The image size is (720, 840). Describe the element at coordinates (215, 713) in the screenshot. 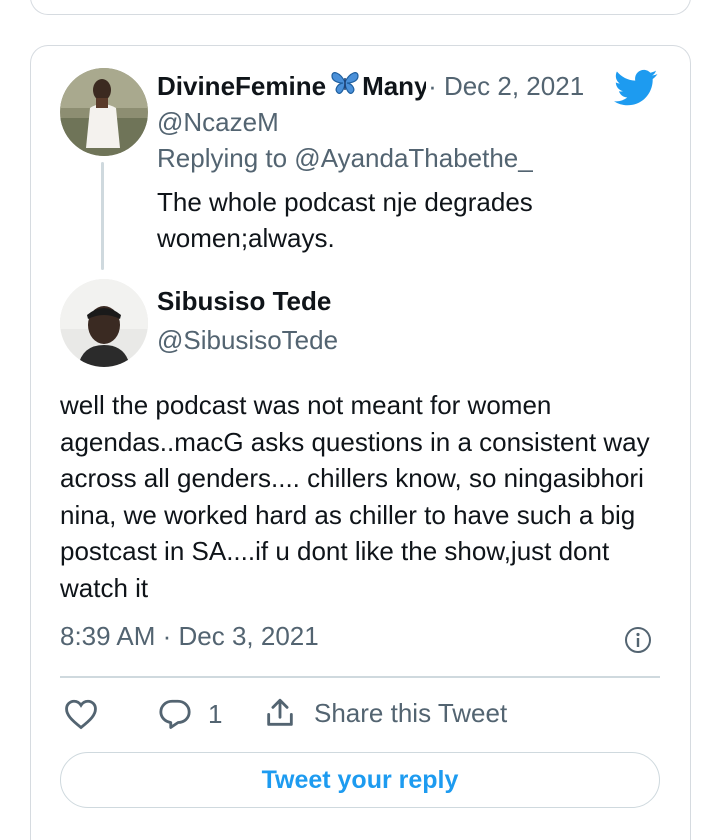

I see `reply-count: 1` at that location.